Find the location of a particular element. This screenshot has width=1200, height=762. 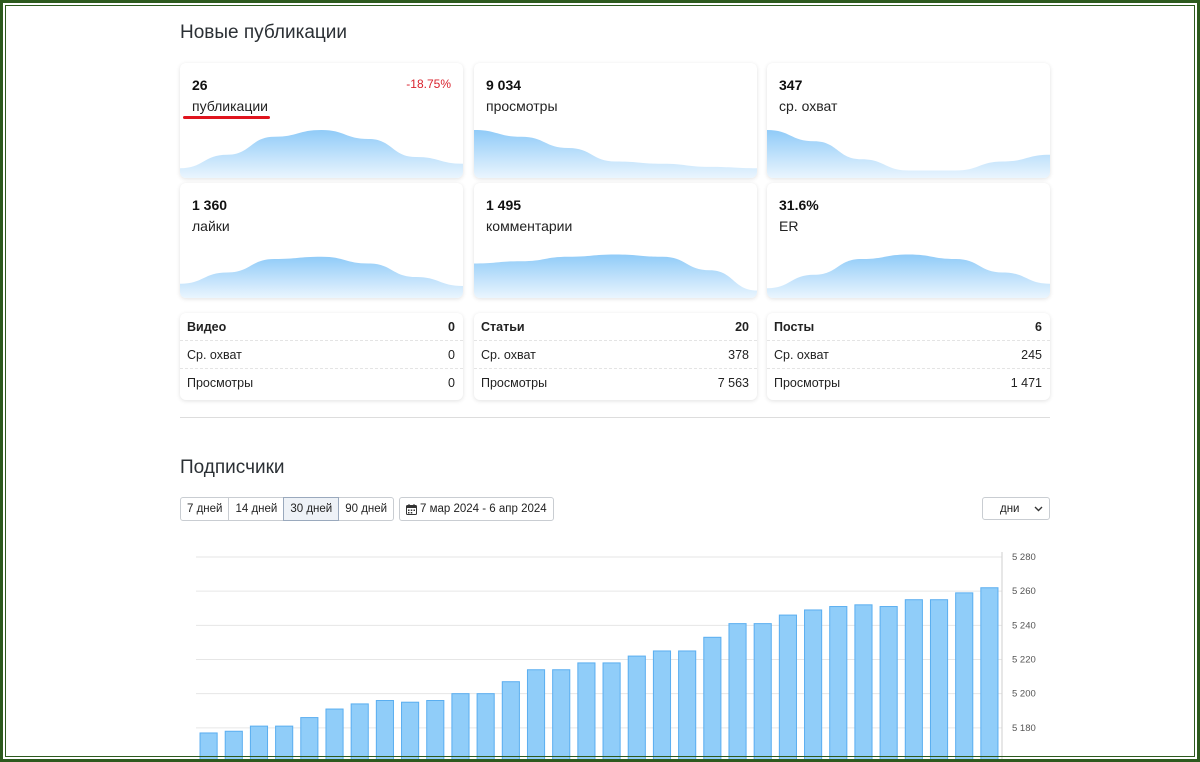

metric-value: 347 is located at coordinates (791, 85).